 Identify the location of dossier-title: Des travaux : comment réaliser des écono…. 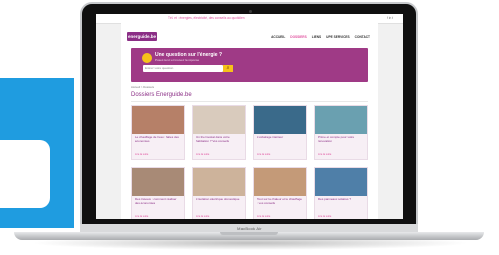
(158, 201).